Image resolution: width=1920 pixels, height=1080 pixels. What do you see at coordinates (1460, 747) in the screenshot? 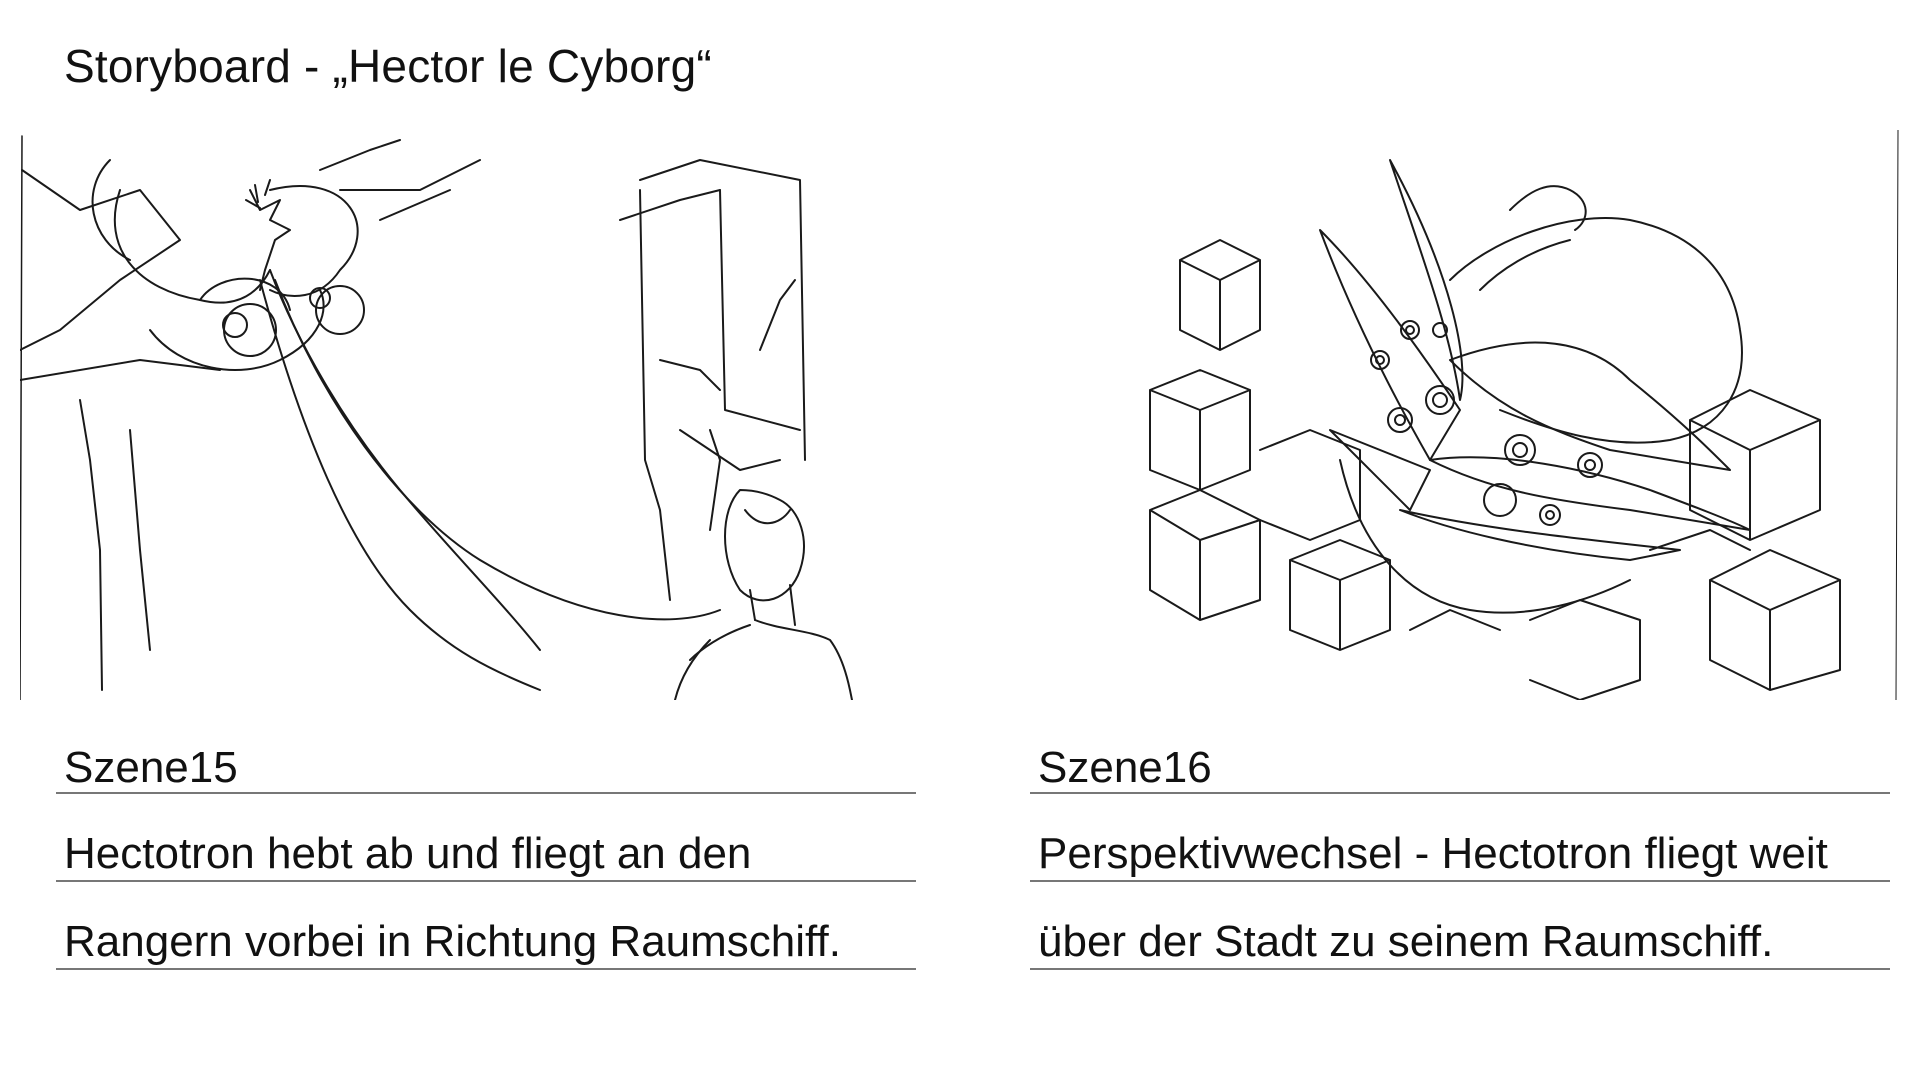
I see `scene-16-label-line: Szene16` at bounding box center [1460, 747].